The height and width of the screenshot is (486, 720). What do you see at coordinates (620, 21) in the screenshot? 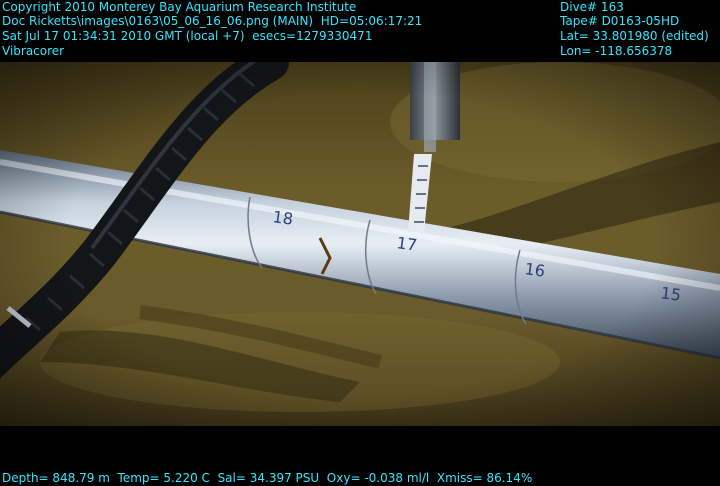
I see `overlay-tape: Tape# D0163-05HD` at bounding box center [620, 21].